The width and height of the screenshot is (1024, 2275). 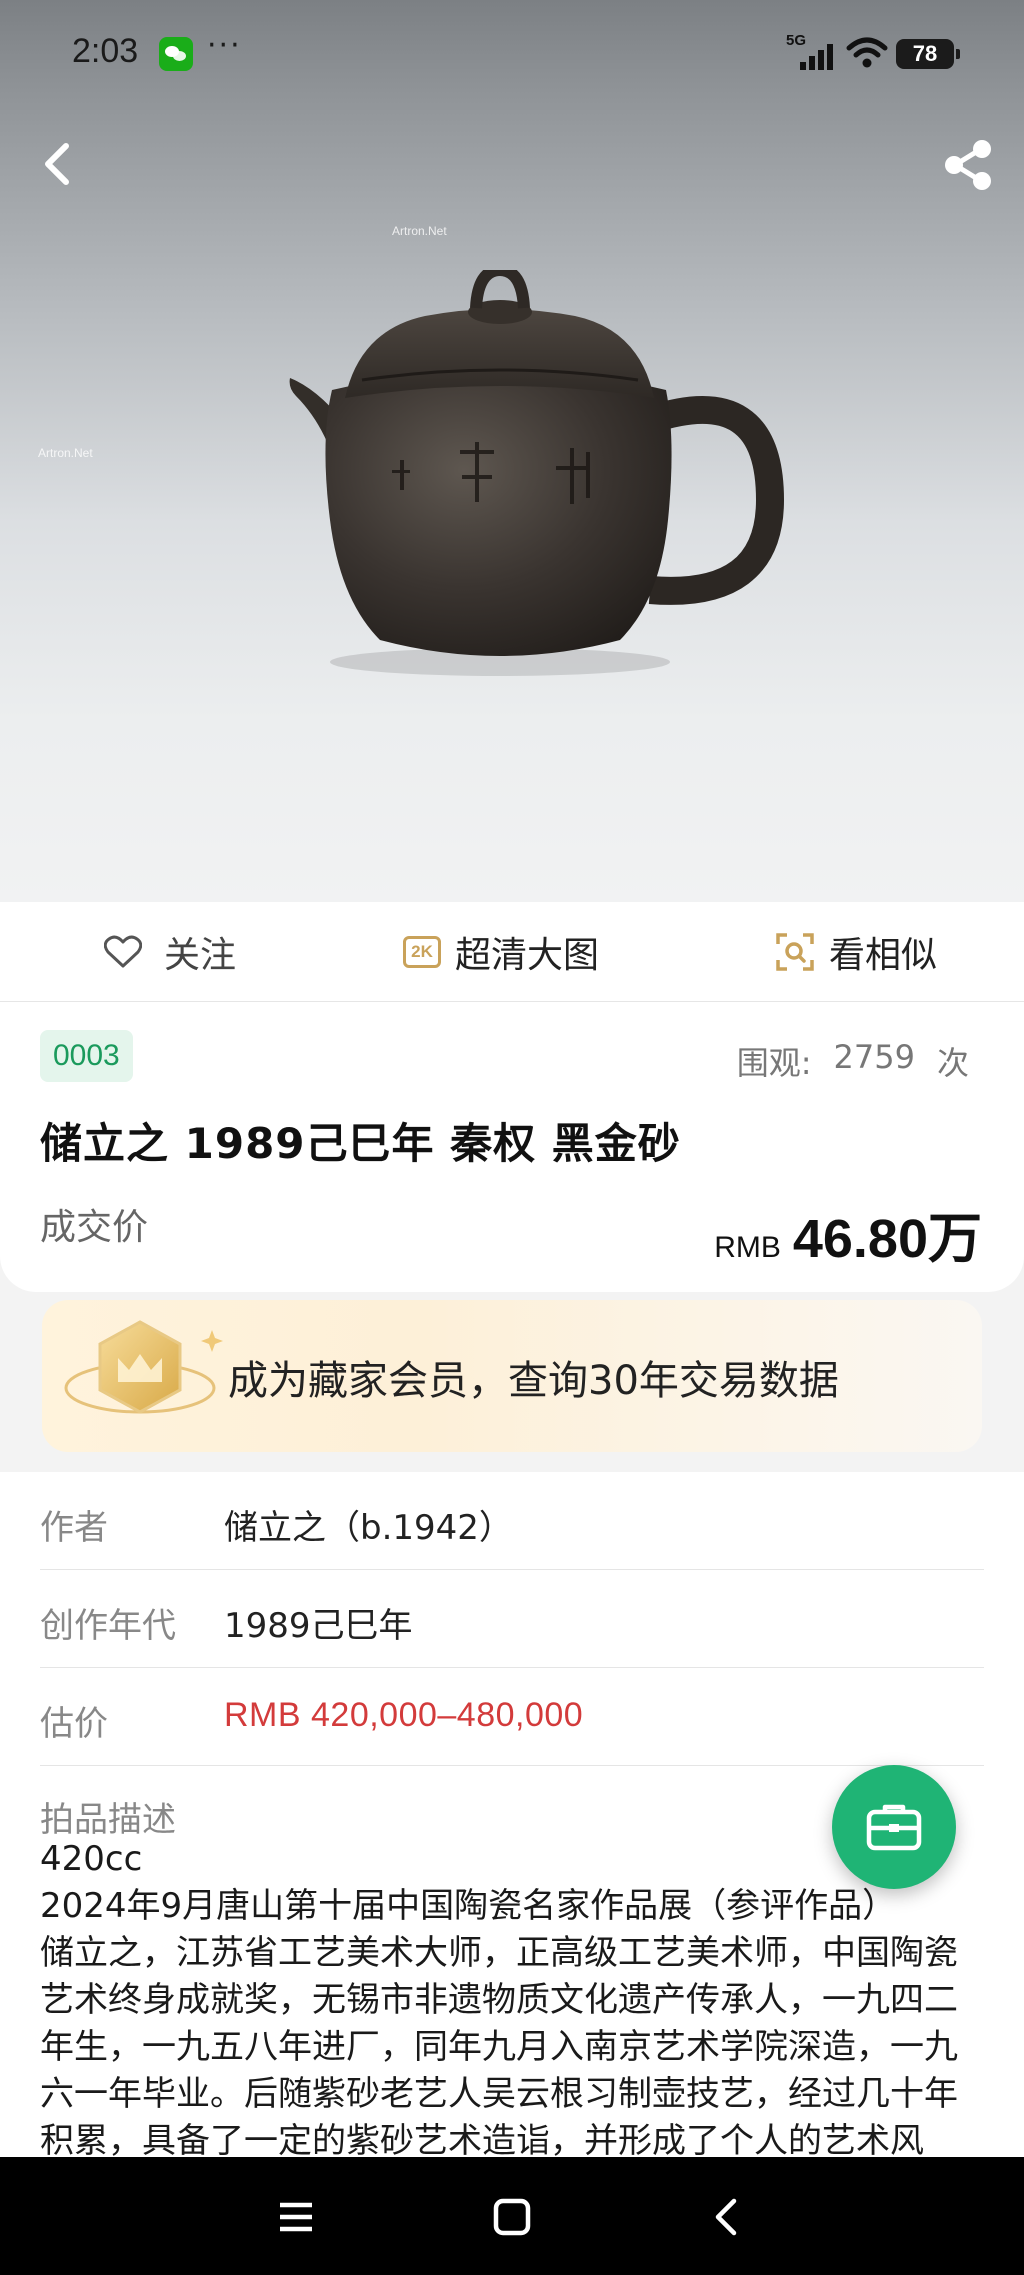 I want to click on hd-image-button: 2K 超清大图, so click(x=501, y=952).